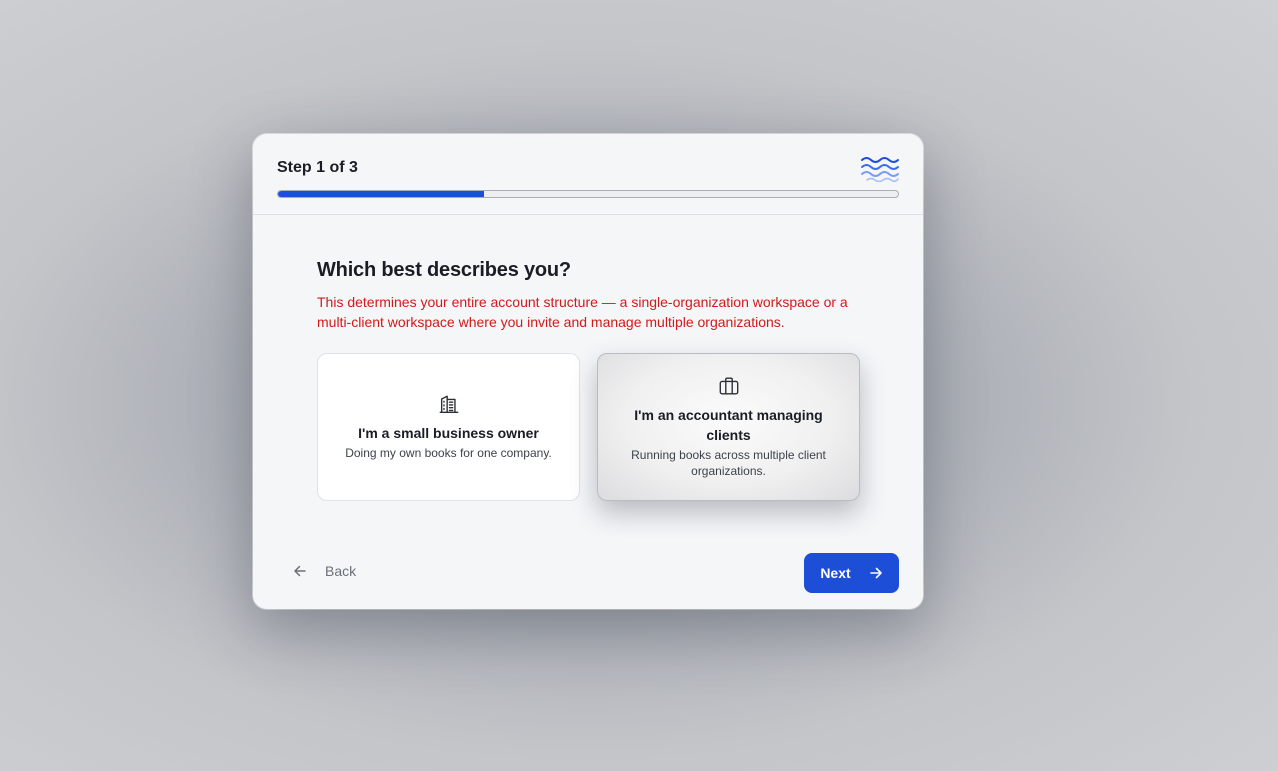 The height and width of the screenshot is (771, 1278). What do you see at coordinates (317, 167) in the screenshot?
I see `step-label: Step 1 of 3` at bounding box center [317, 167].